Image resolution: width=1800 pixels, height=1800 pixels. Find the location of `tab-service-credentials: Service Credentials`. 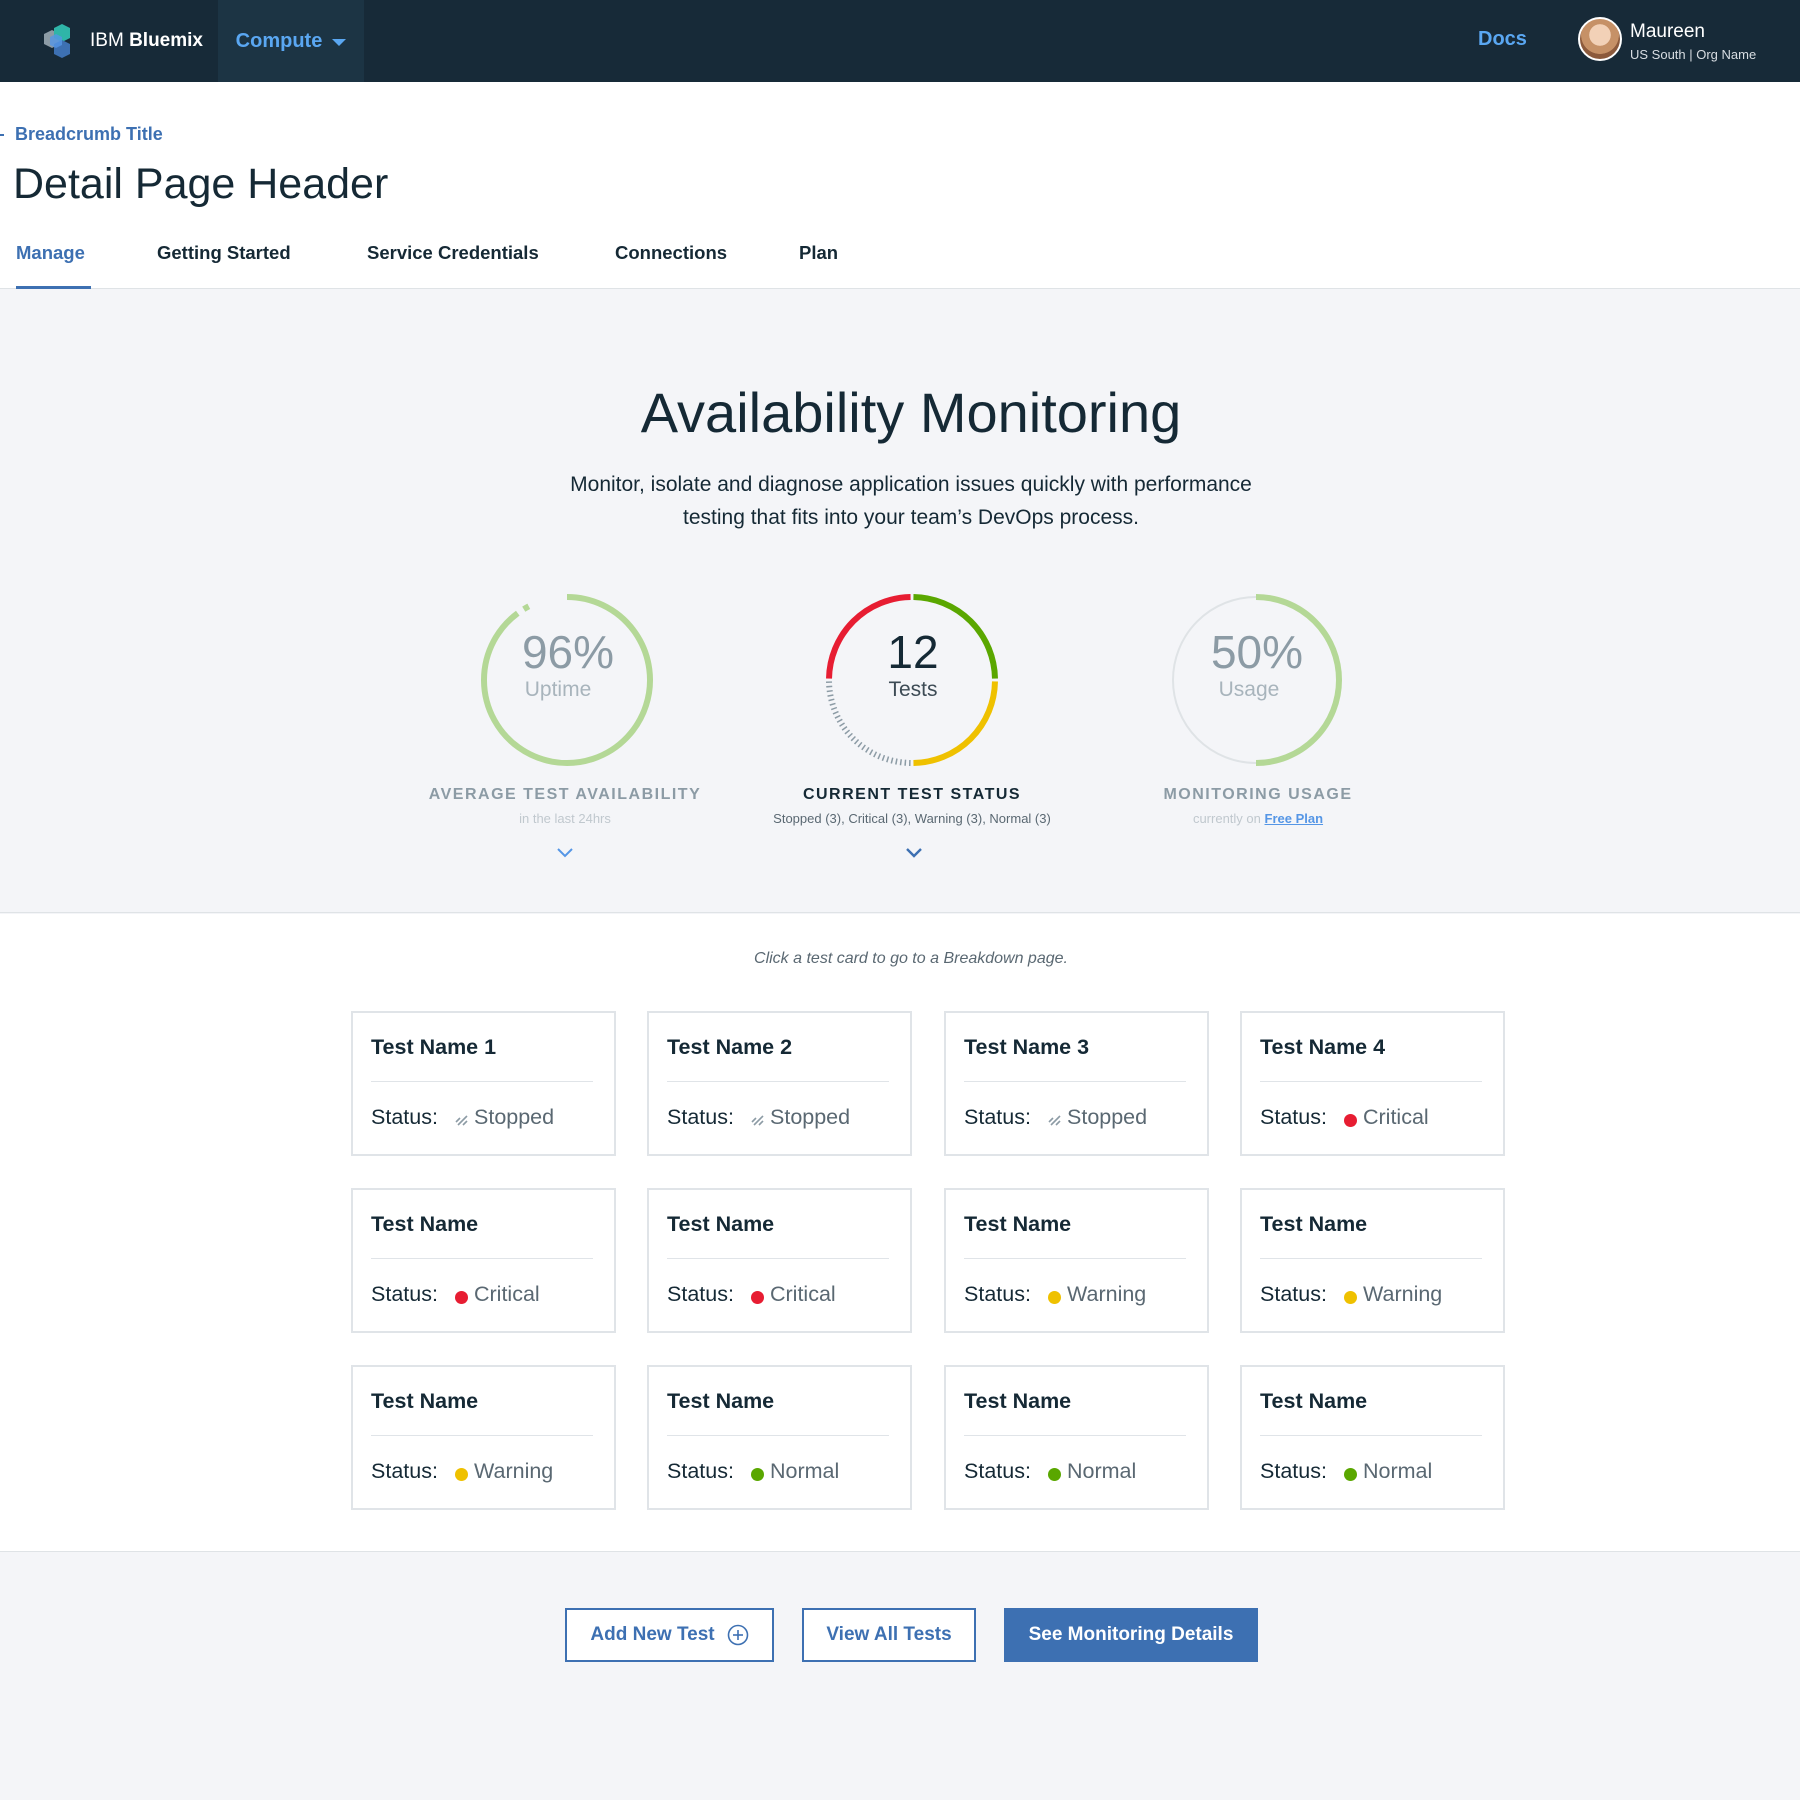

tab-service-credentials: Service Credentials is located at coordinates (453, 265).